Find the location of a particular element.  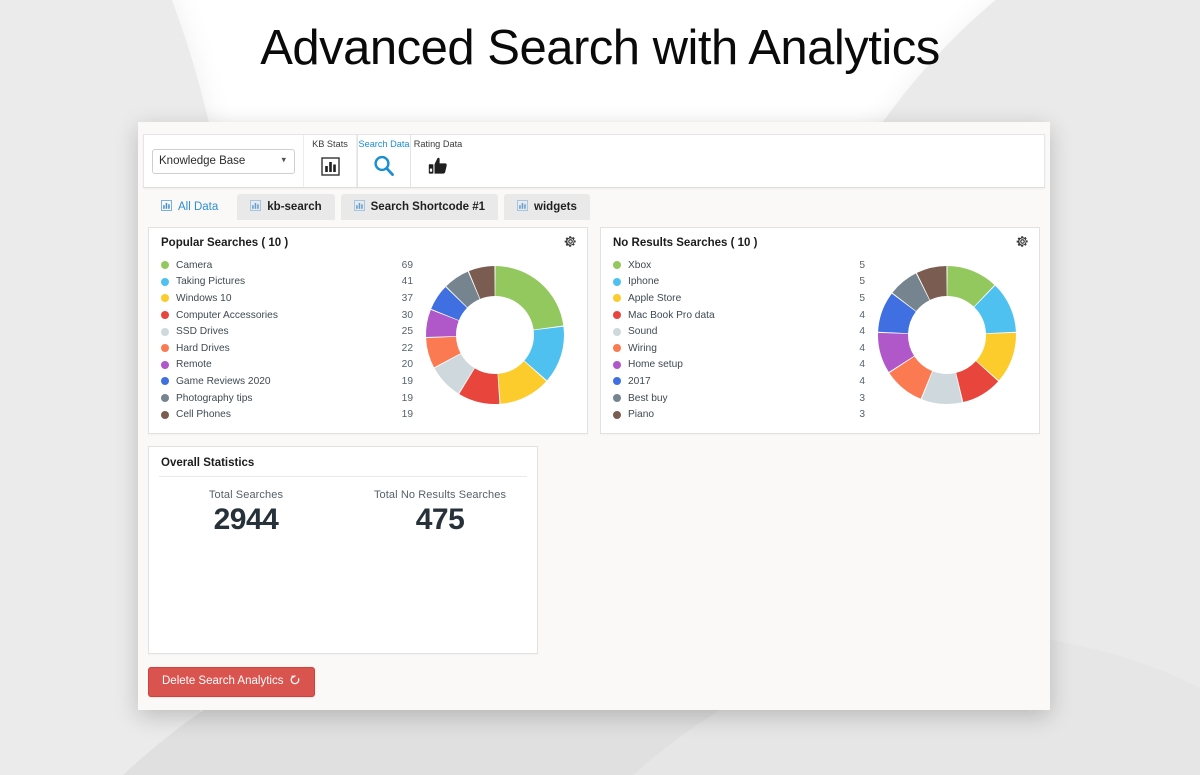

legend-item-label: 2017 is located at coordinates (639, 381).